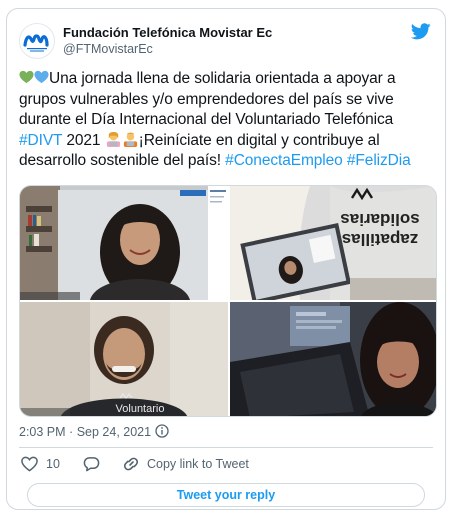 Image resolution: width=457 pixels, height=518 pixels. I want to click on twitter-bird-icon, so click(421, 31).